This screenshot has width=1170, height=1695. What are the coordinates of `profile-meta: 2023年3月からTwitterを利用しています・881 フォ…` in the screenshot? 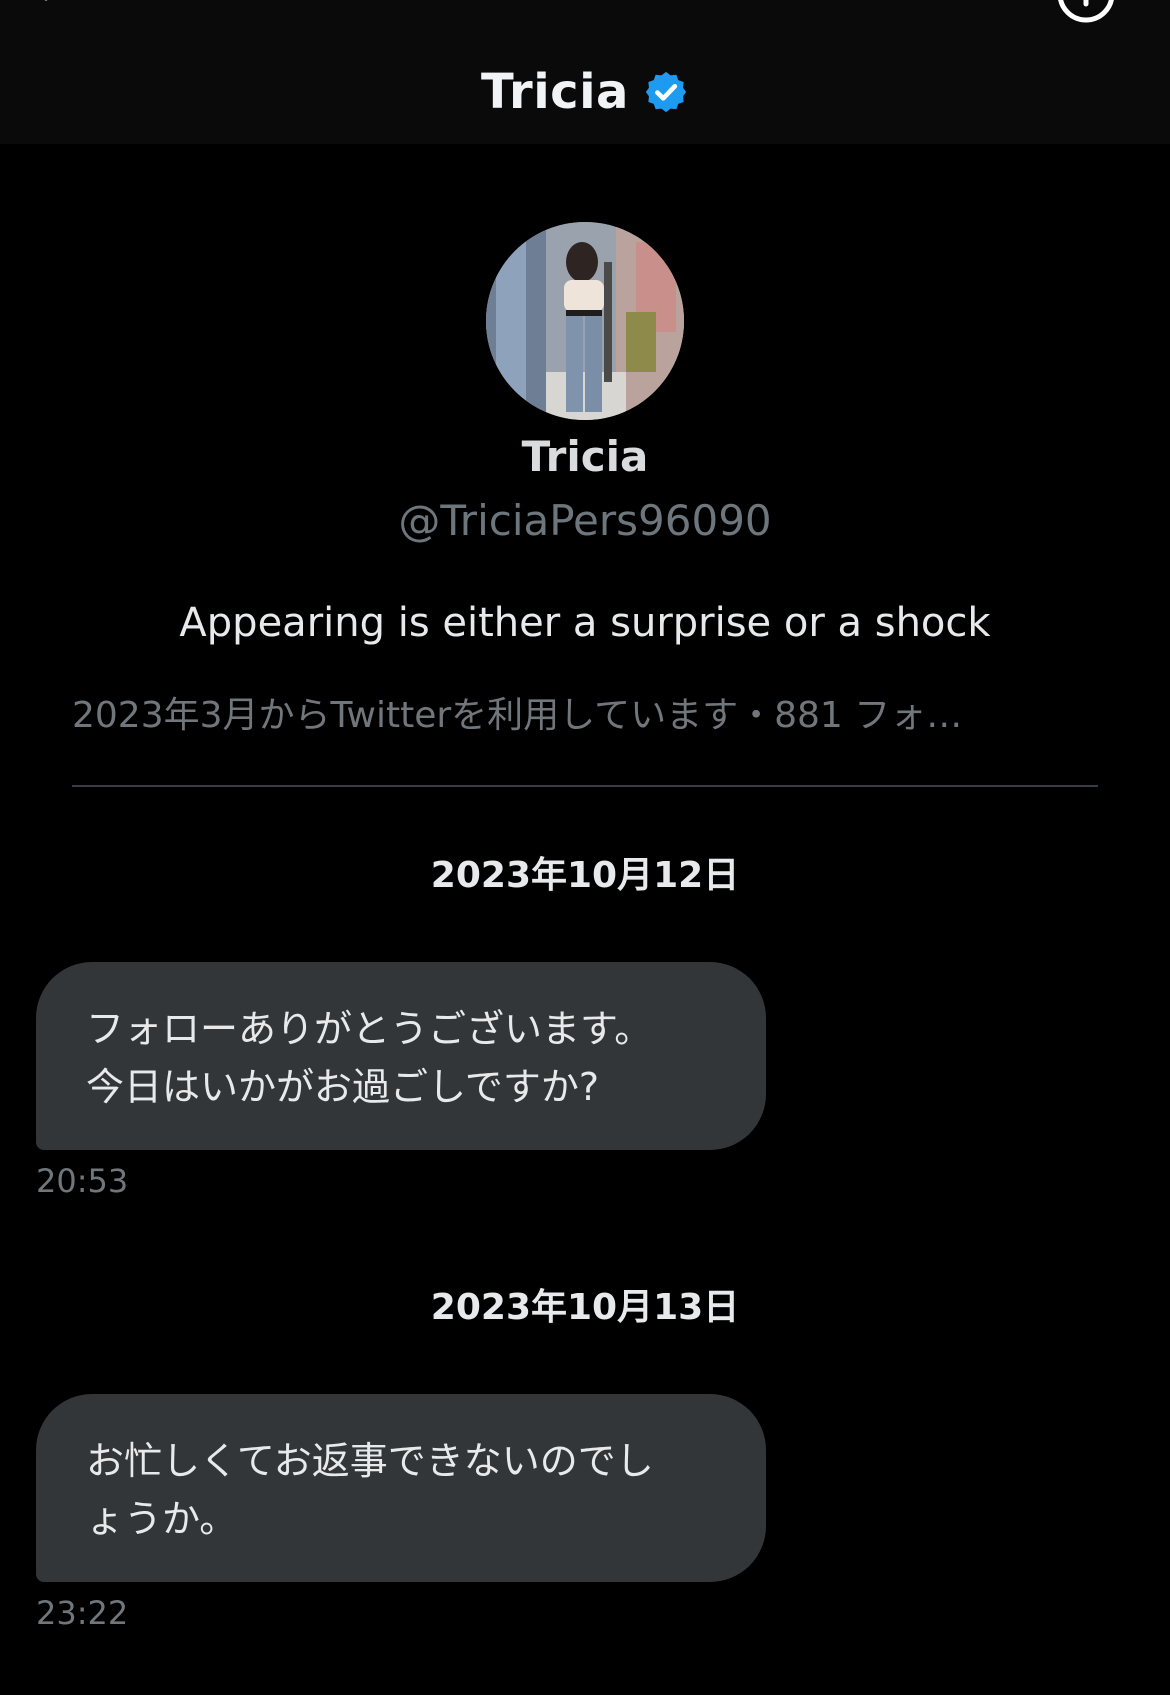 It's located at (517, 715).